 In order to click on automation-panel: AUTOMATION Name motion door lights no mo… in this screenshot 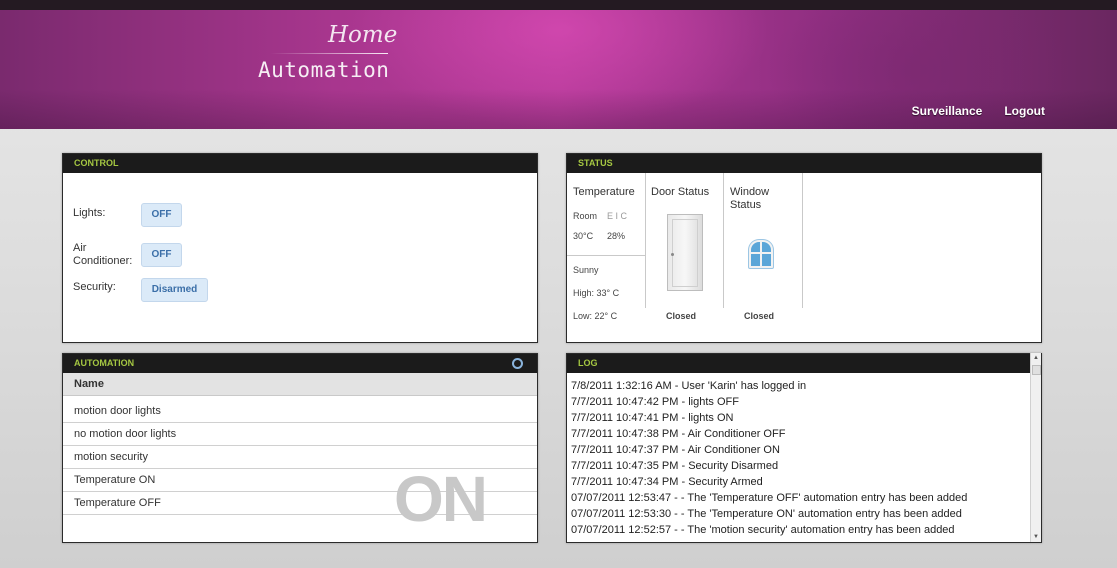, I will do `click(300, 448)`.